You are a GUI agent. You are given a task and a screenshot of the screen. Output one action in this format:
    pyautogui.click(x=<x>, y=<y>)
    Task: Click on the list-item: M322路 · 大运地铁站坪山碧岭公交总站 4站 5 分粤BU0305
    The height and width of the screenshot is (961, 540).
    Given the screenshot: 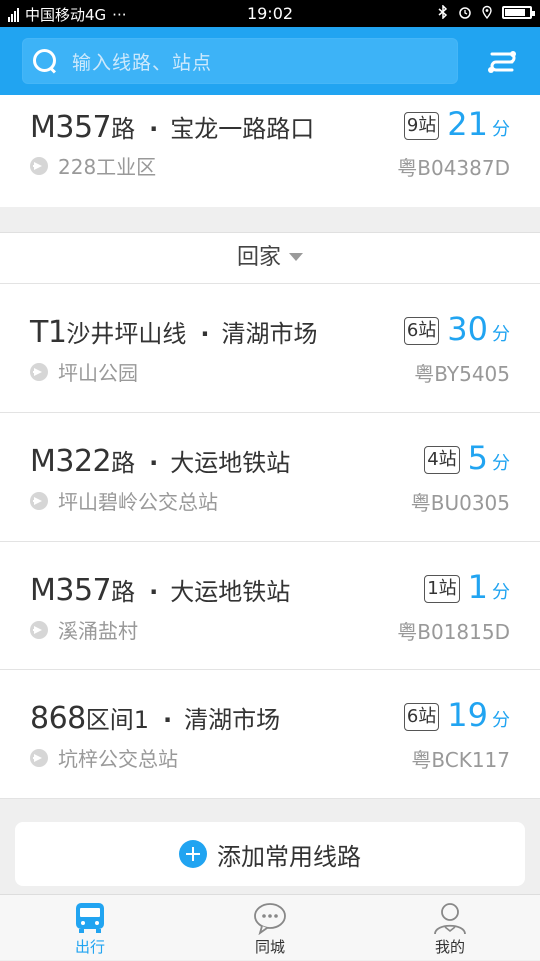 What is the action you would take?
    pyautogui.click(x=270, y=477)
    